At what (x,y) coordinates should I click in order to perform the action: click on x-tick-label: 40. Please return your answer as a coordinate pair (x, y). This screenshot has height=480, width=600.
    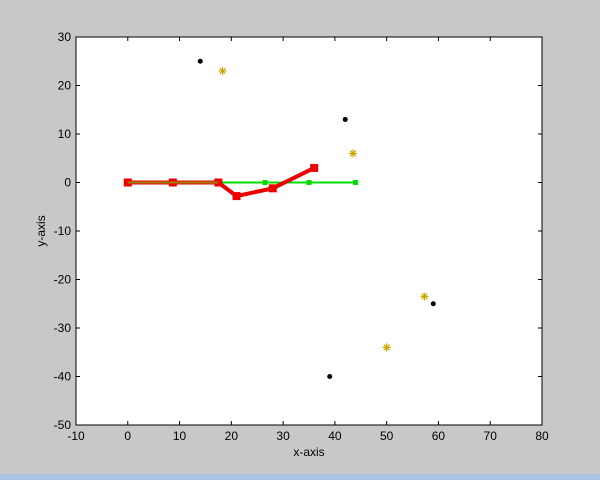
    Looking at the image, I should click on (335, 436).